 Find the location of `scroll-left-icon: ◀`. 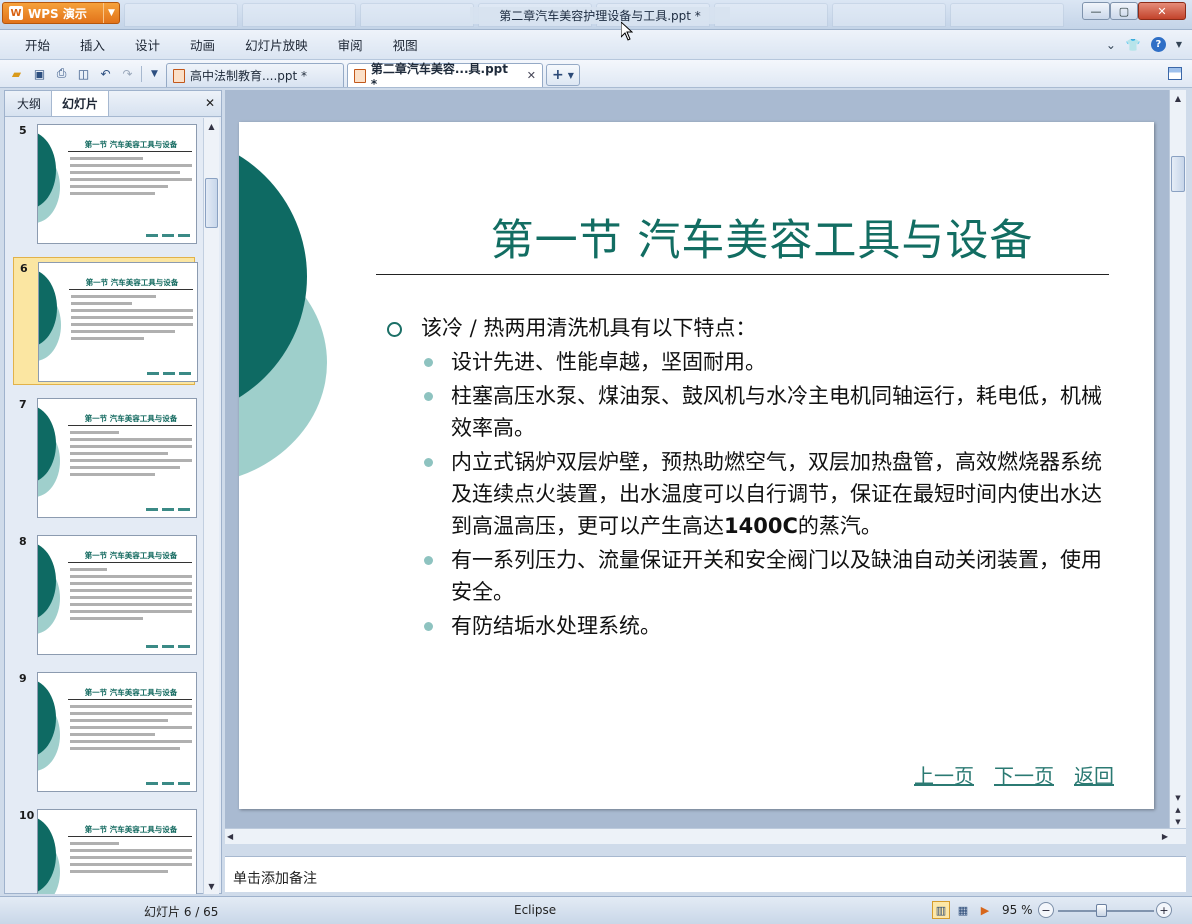

scroll-left-icon: ◀ is located at coordinates (230, 836).